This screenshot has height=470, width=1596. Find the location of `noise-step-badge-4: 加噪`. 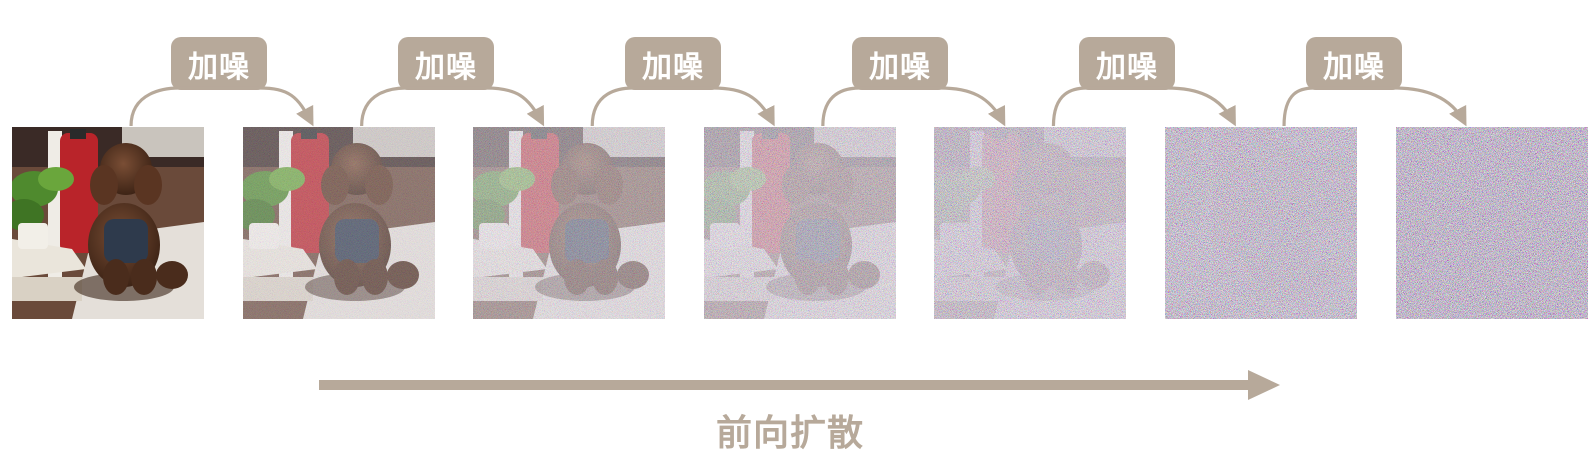

noise-step-badge-4: 加噪 is located at coordinates (900, 63).